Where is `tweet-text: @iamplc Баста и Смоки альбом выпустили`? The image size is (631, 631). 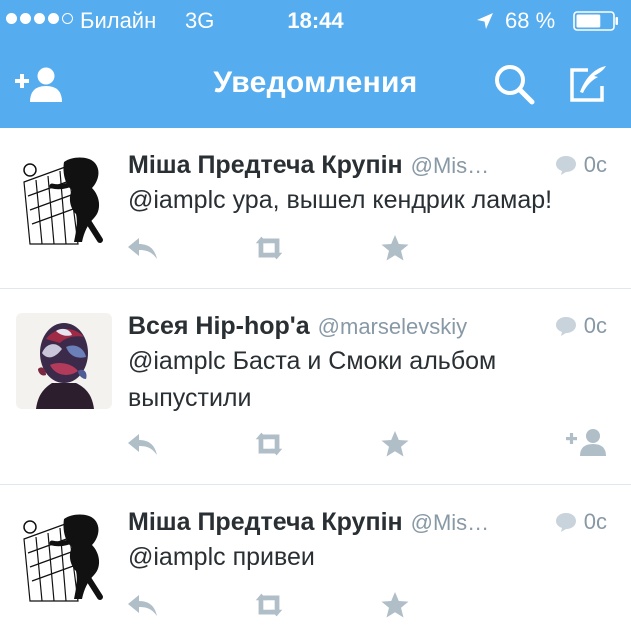
tweet-text: @iamplc Баста и Смоки альбом выпустили is located at coordinates (312, 379).